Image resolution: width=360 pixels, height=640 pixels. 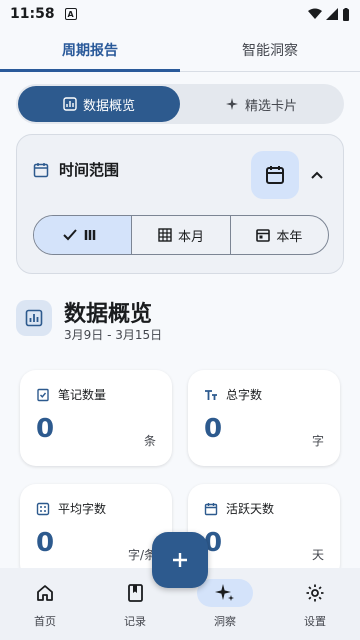 I want to click on overview-date-range: 3月9日 - 3月15日, so click(x=113, y=335).